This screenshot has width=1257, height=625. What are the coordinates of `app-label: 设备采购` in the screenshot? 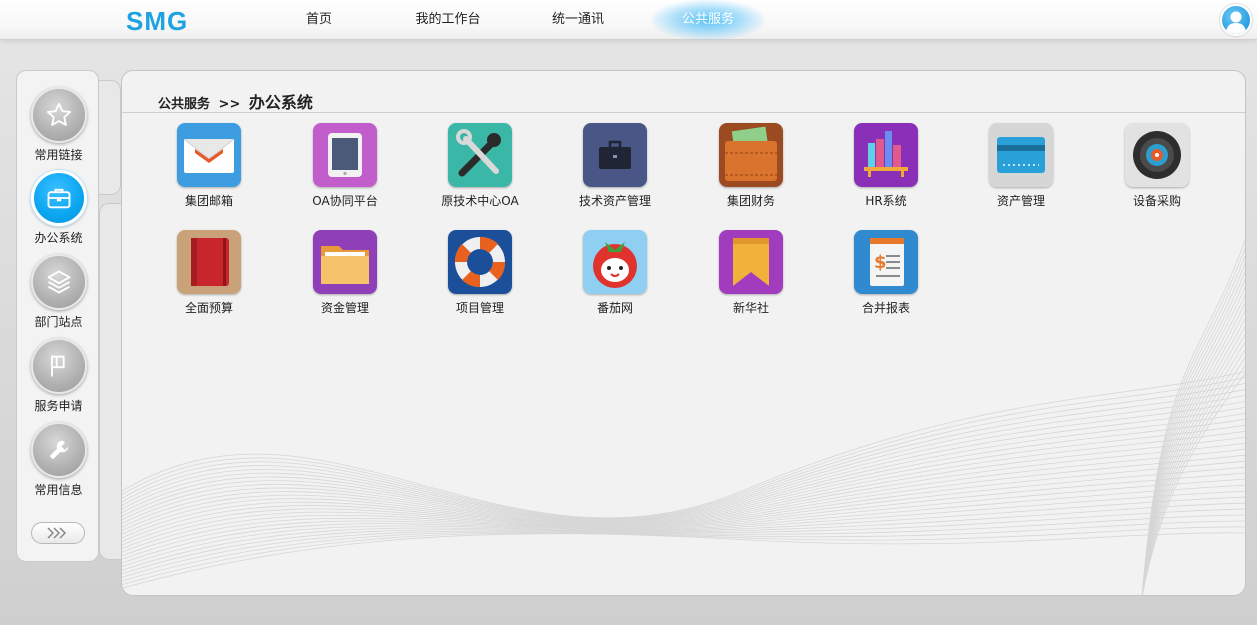 It's located at (1156, 201).